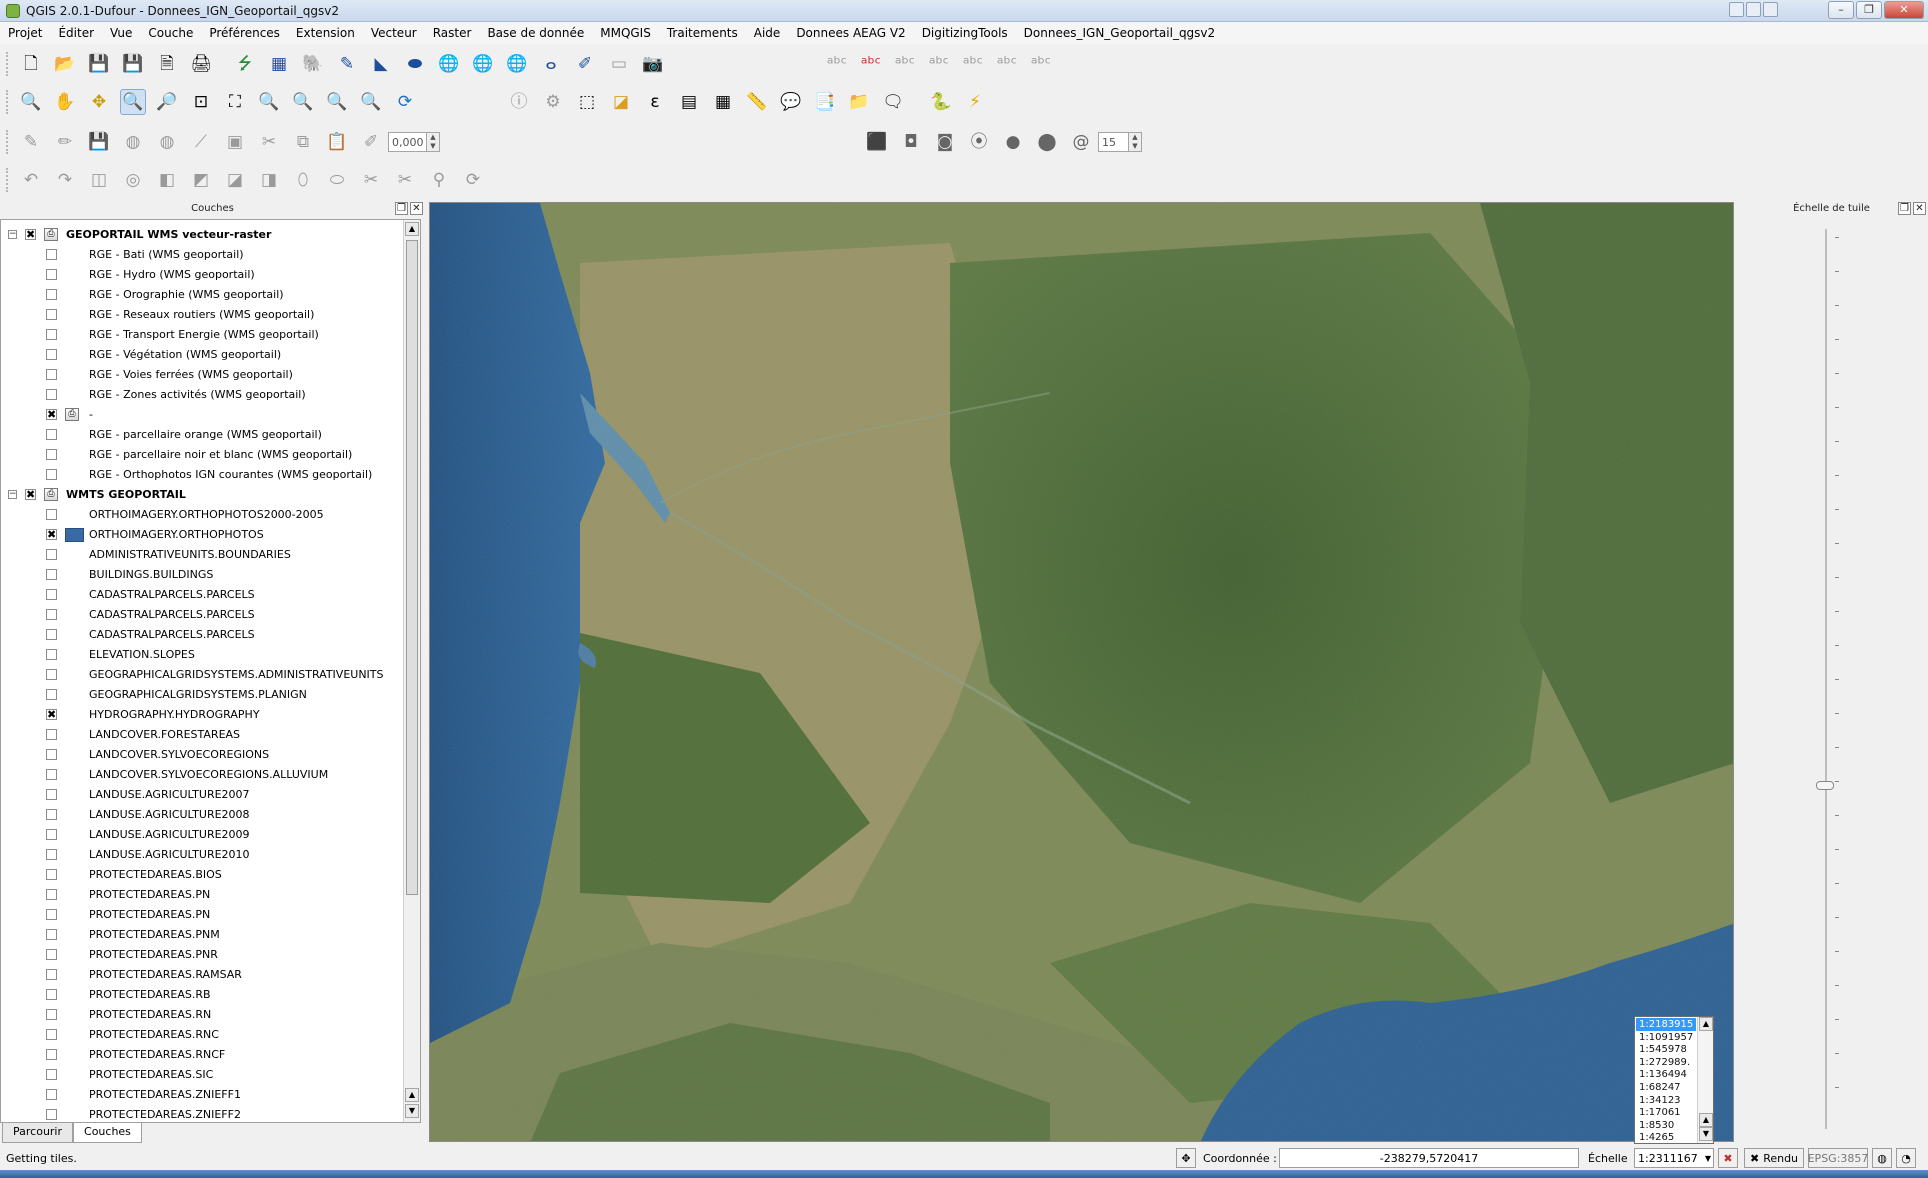 The image size is (1928, 1178). What do you see at coordinates (38, 1133) in the screenshot?
I see `tab-parcourir: Parcourir` at bounding box center [38, 1133].